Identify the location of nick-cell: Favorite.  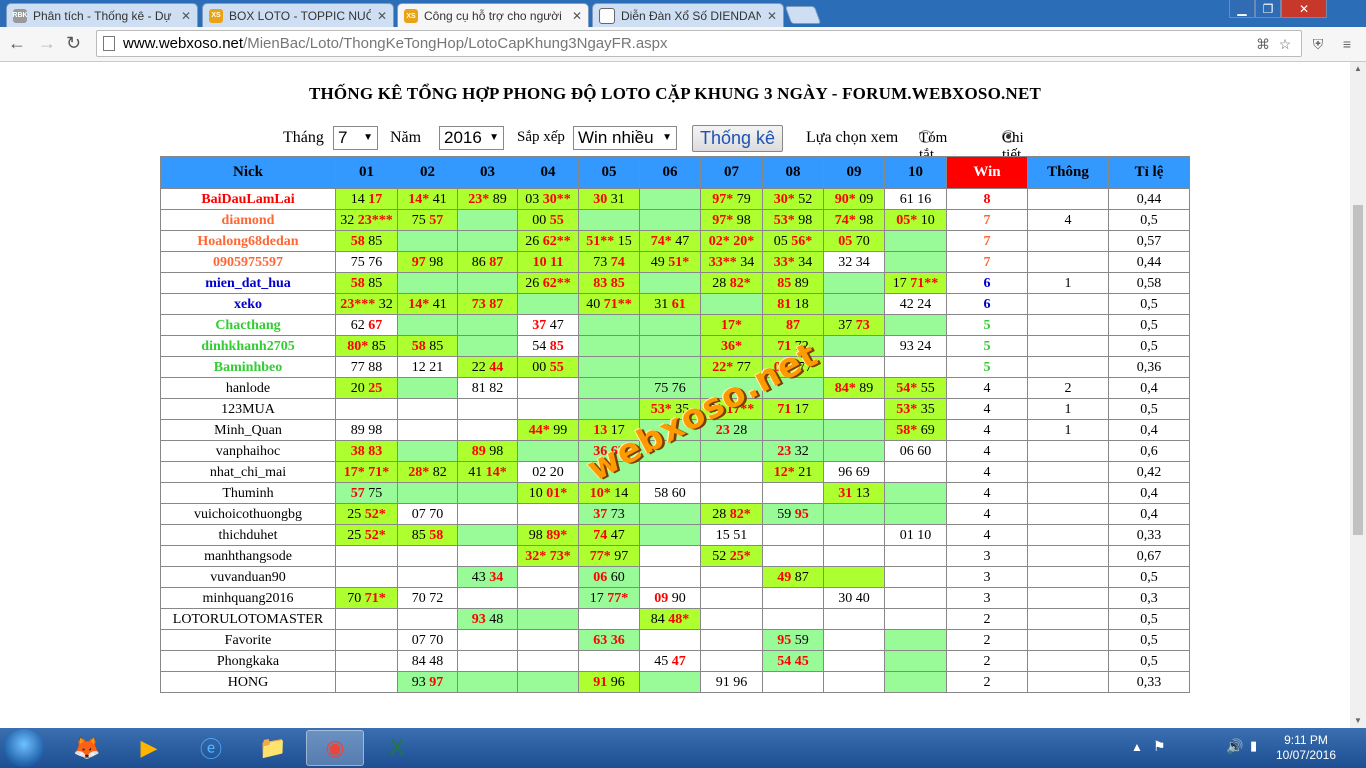
(248, 640).